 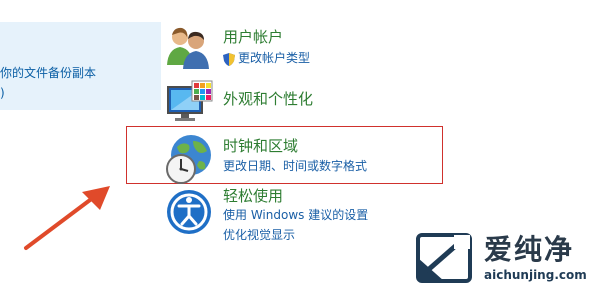 I want to click on category-title-user-accounts: 用户帐户, so click(x=253, y=37).